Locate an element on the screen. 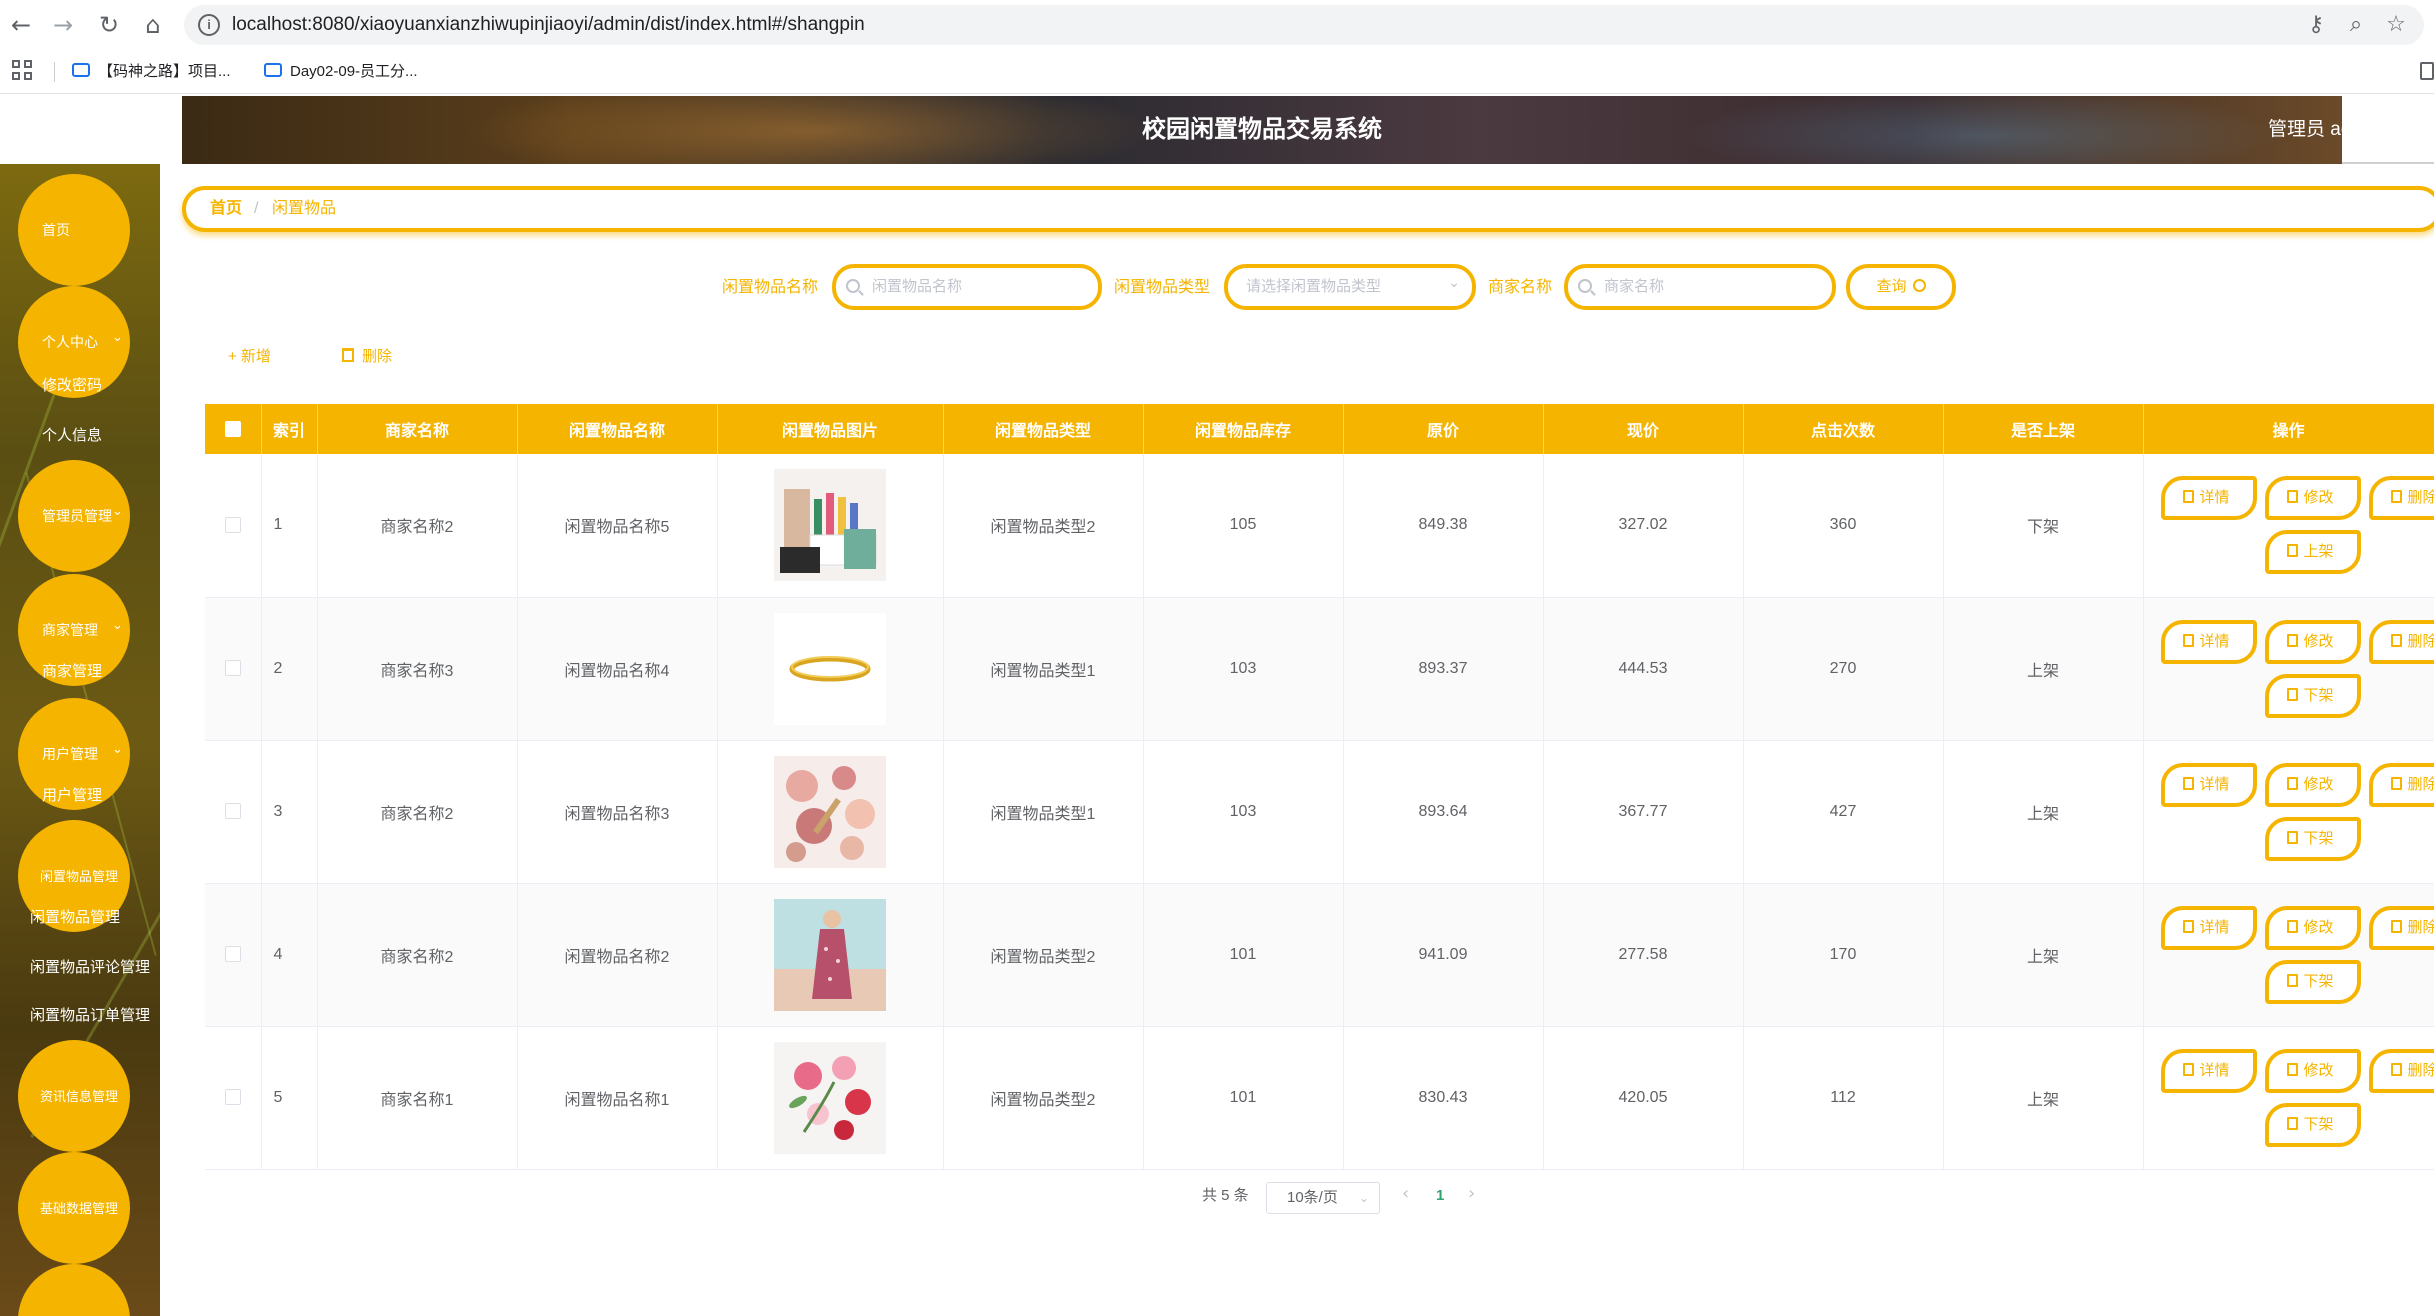 Image resolution: width=2434 pixels, height=1316 pixels. zoom-icon: ⌕ is located at coordinates (2356, 25).